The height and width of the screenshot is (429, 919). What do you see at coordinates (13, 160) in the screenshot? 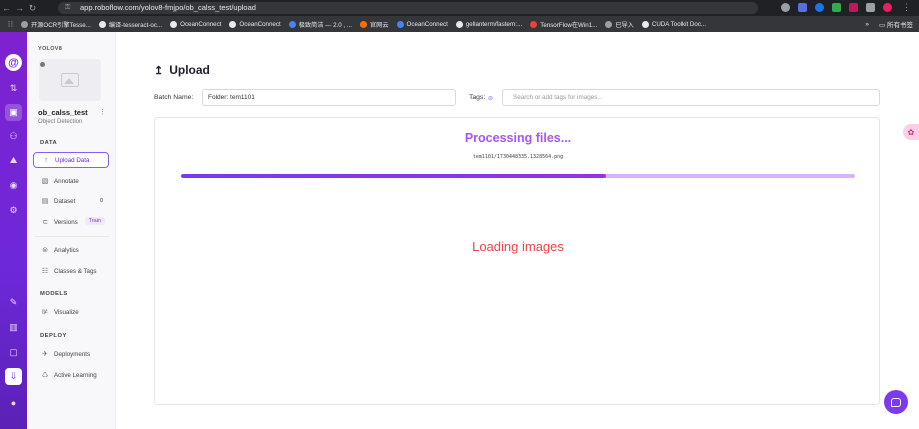
I see `rail-item-universe: ⛰` at bounding box center [13, 160].